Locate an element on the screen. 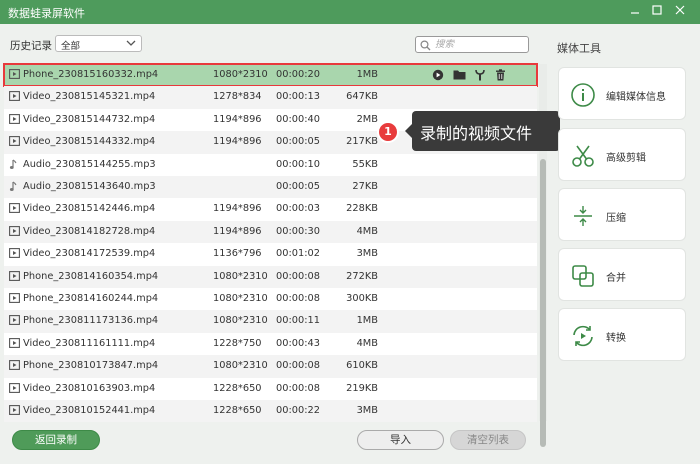  file-duration: 00:00:43 is located at coordinates (298, 343).